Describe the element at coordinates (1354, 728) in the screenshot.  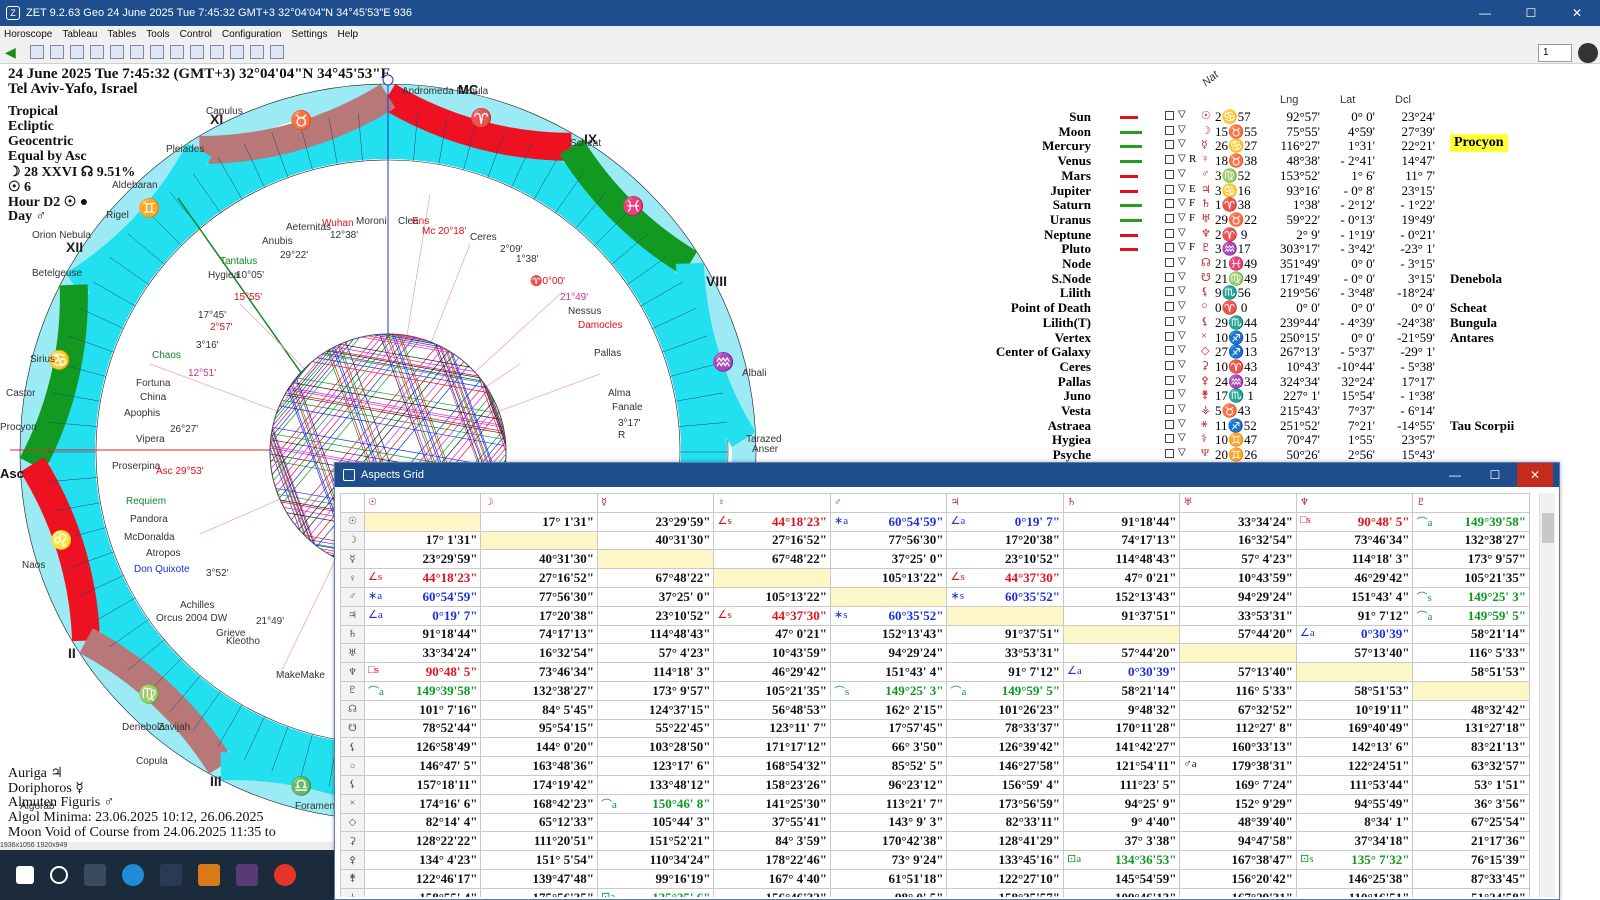
I see `aspect-cell: 169°40'49"` at that location.